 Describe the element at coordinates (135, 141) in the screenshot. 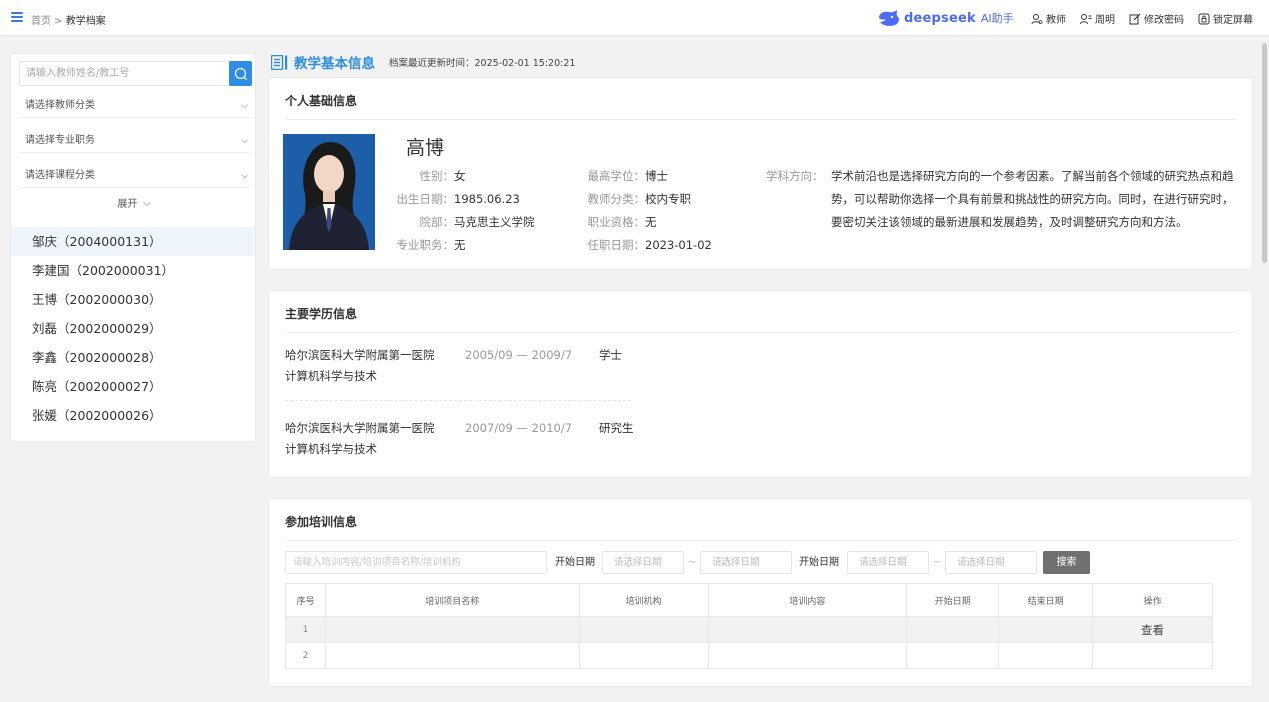

I see `professional-title-select: 请选择专业职务` at that location.